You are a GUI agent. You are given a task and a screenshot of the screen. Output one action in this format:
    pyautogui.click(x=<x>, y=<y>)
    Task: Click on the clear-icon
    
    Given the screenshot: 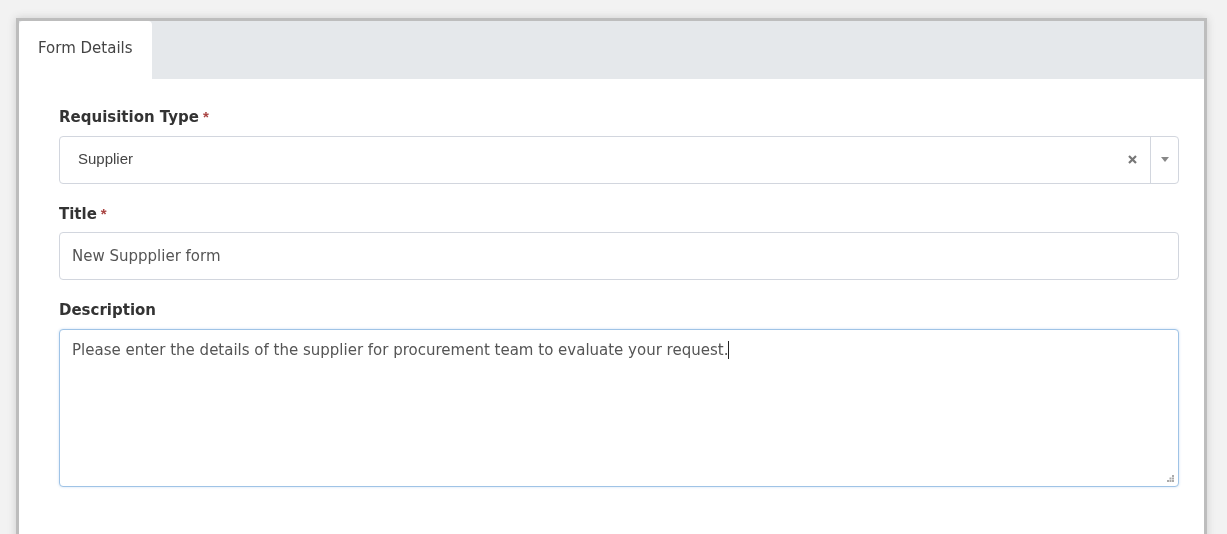 What is the action you would take?
    pyautogui.click(x=1132, y=159)
    